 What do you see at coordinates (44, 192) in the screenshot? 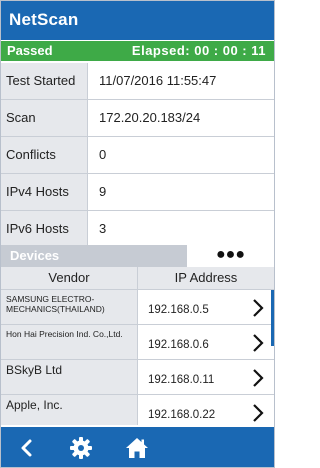
I see `info-label: IPv4 Hosts` at bounding box center [44, 192].